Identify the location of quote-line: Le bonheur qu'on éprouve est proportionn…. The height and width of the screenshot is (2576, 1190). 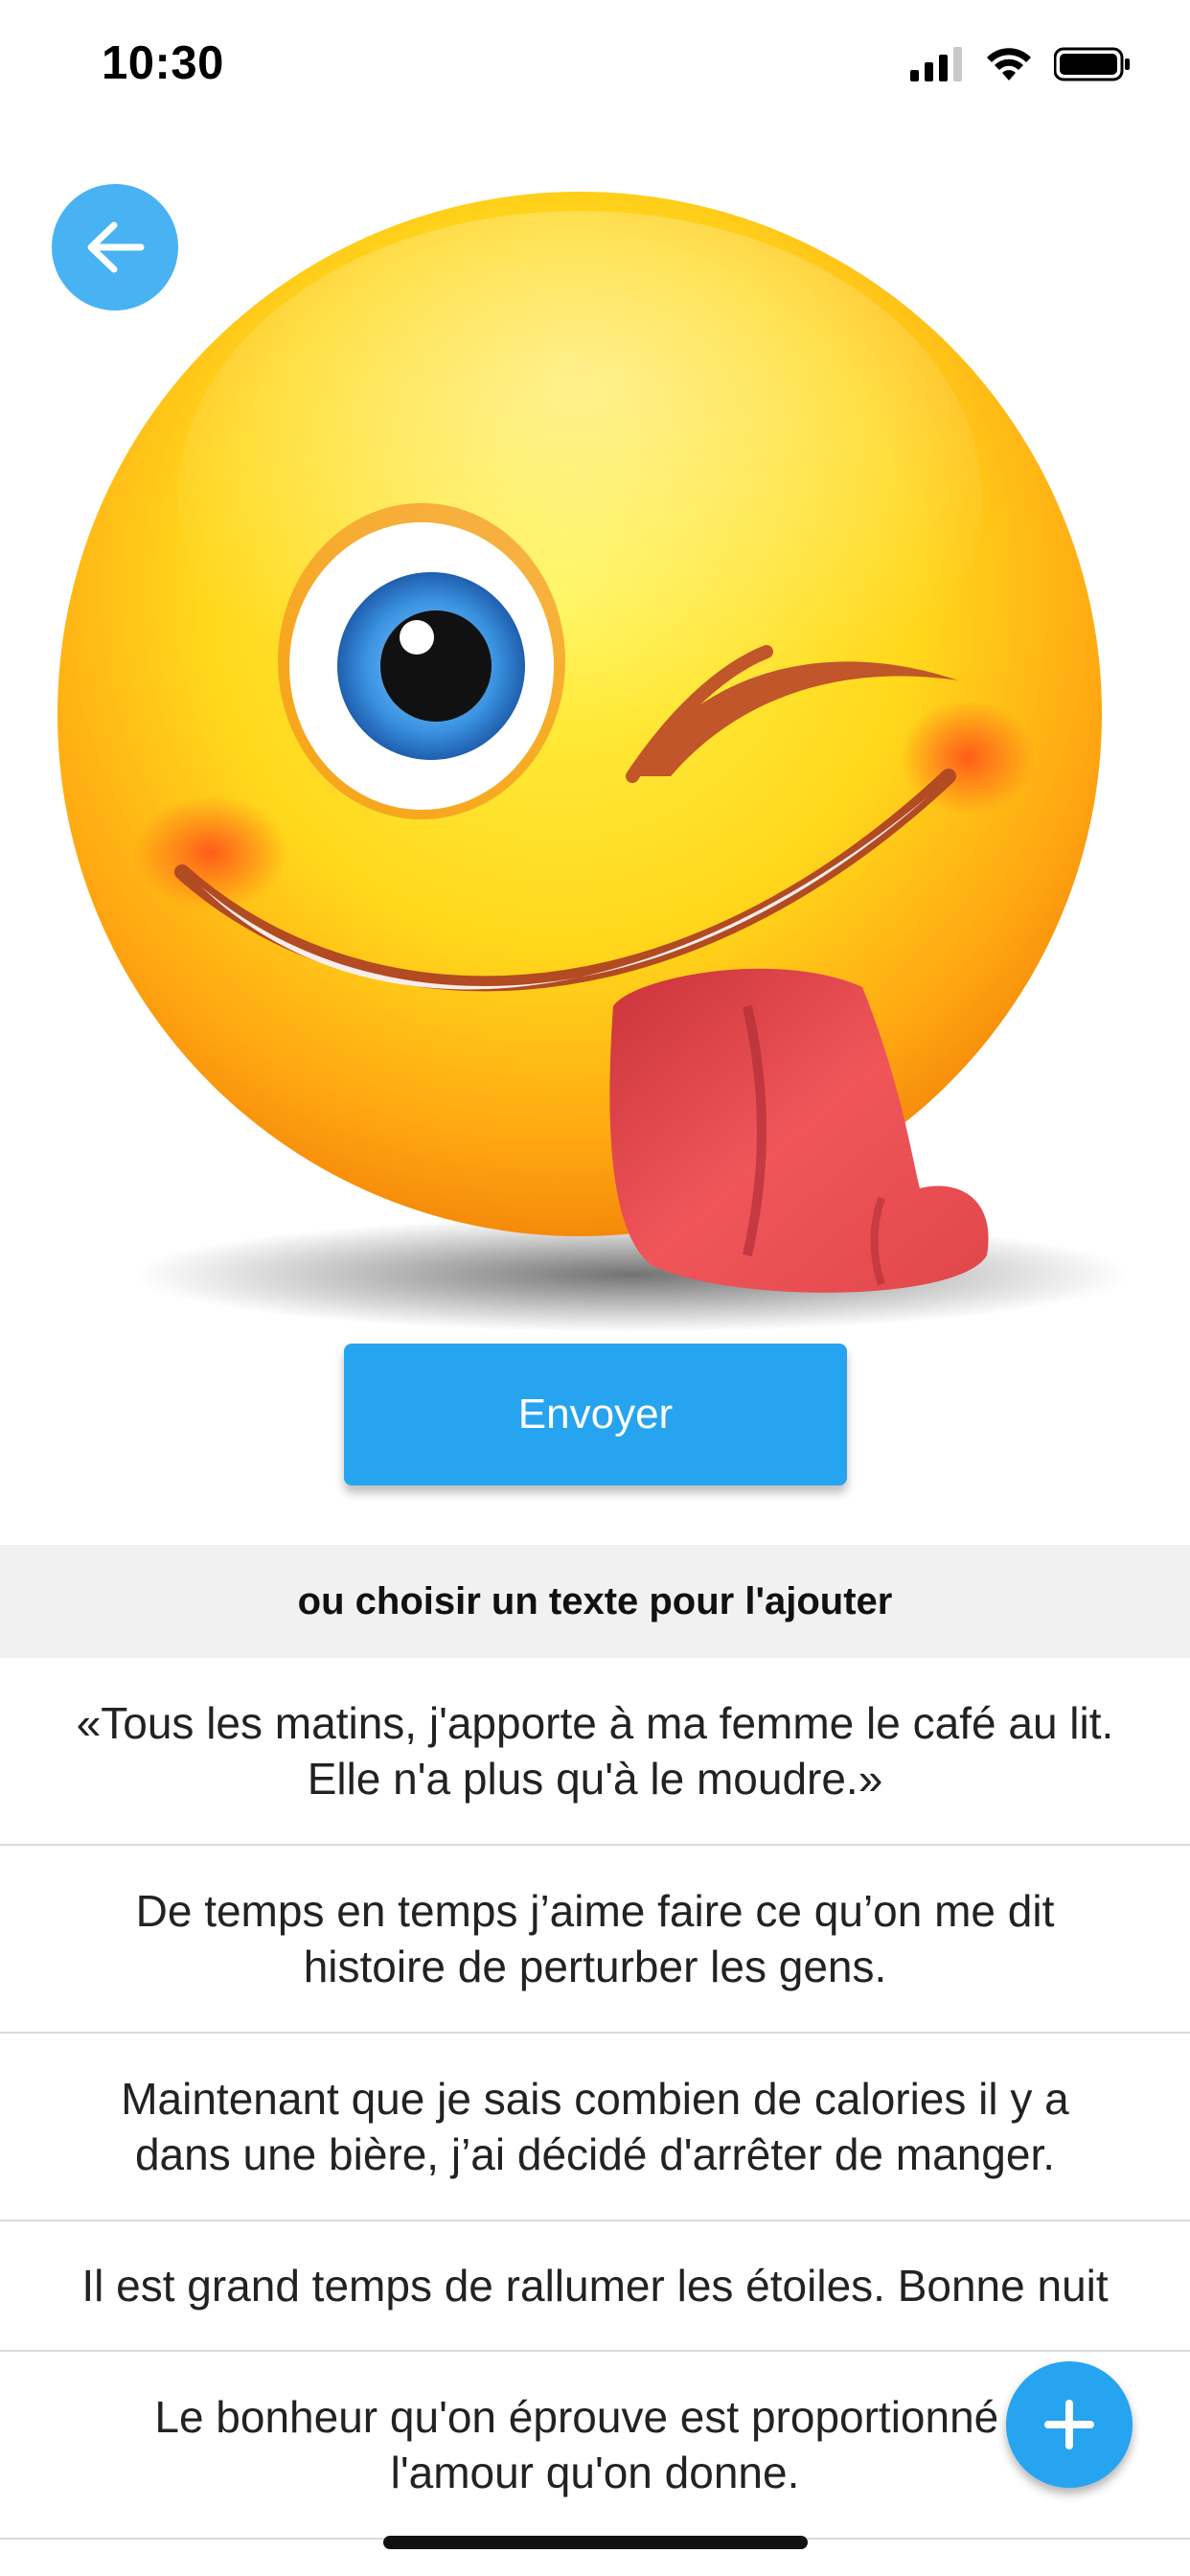
(595, 2417).